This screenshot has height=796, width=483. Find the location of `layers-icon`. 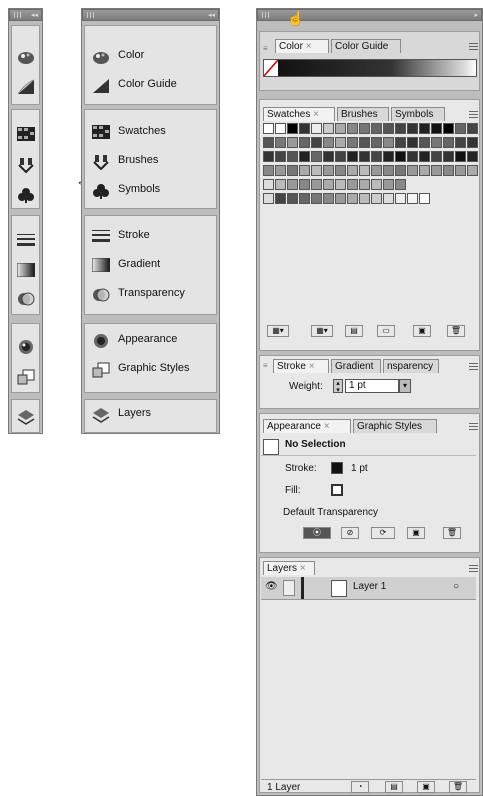

layers-icon is located at coordinates (26, 417).